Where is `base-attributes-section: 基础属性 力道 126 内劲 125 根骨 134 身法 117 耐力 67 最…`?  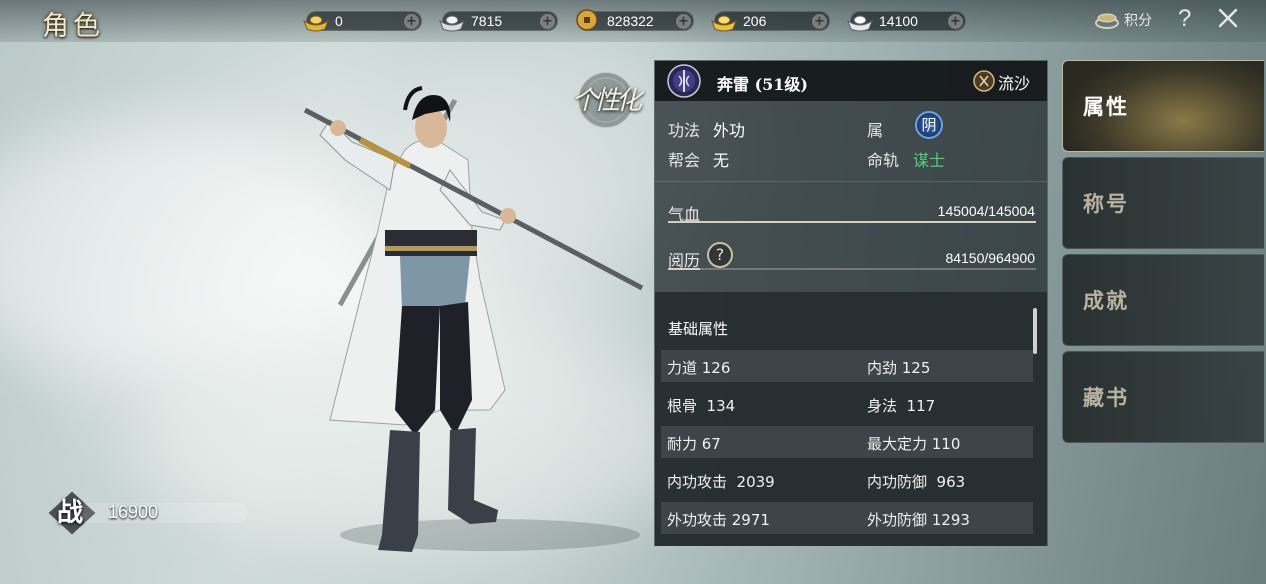 base-attributes-section: 基础属性 力道 126 内劲 125 根骨 134 身法 117 耐力 67 最… is located at coordinates (851, 419).